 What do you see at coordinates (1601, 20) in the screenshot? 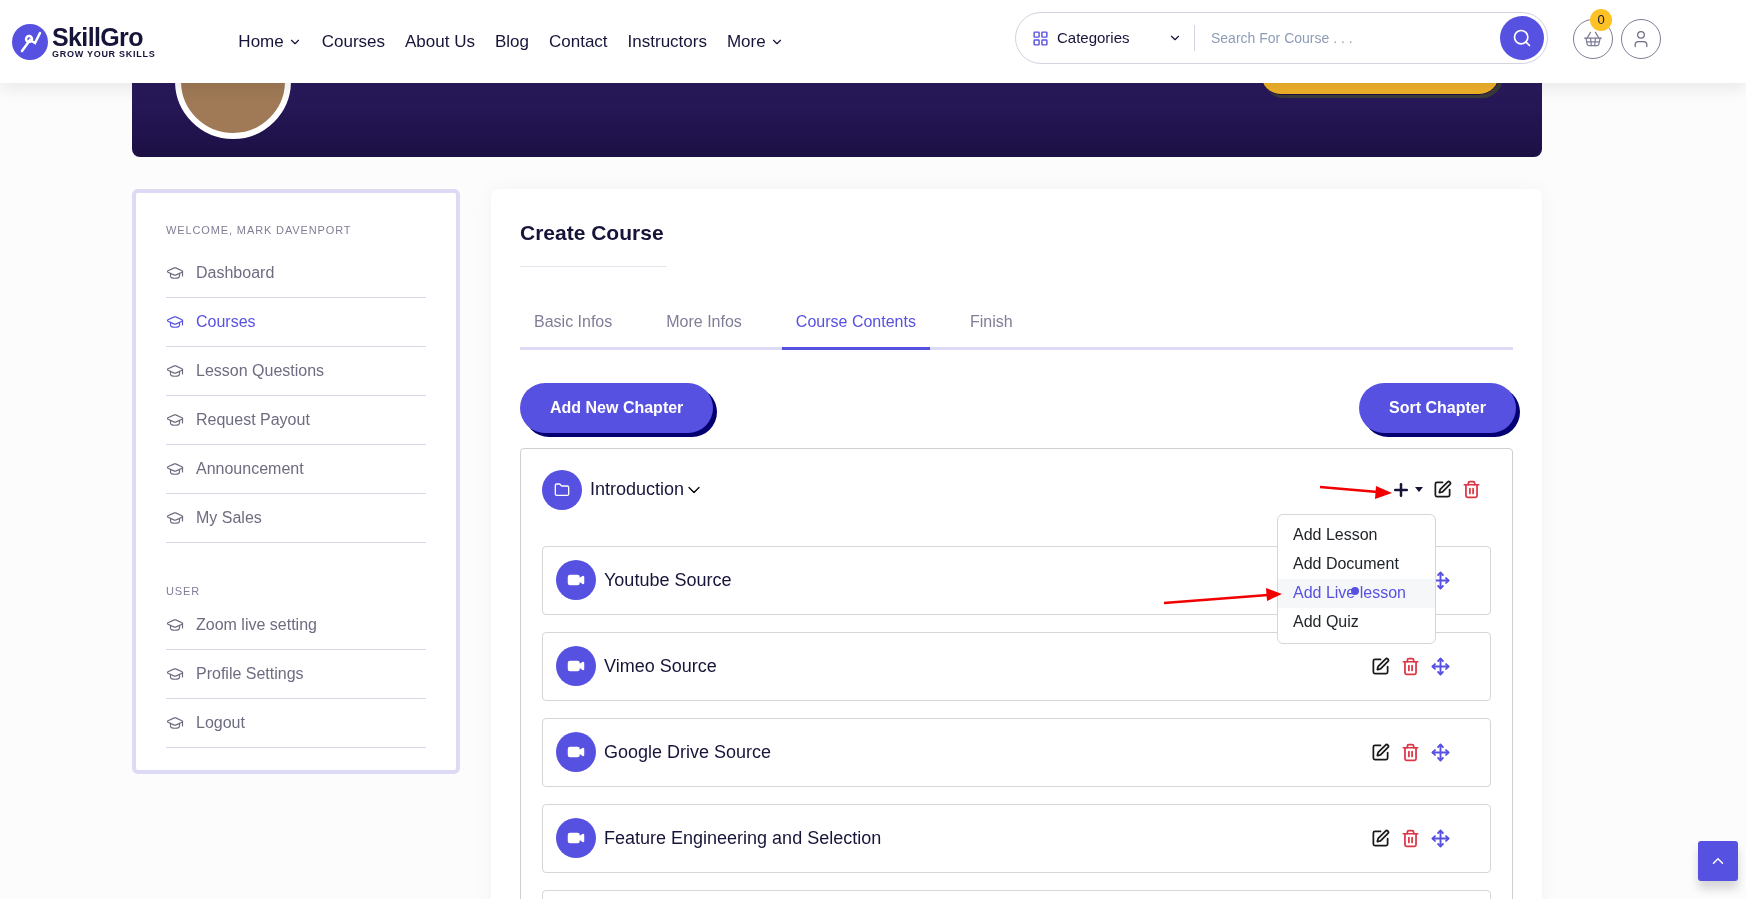
I see `cart-count-badge: 0` at bounding box center [1601, 20].